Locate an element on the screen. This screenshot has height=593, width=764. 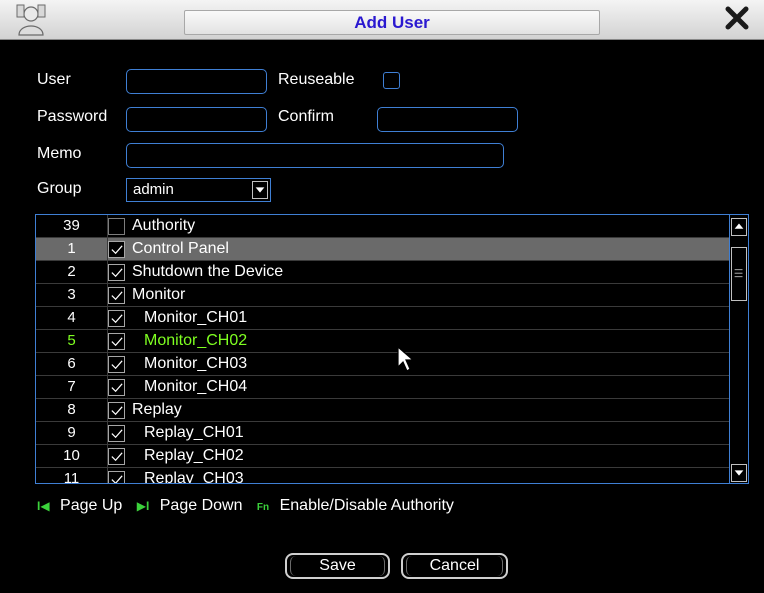
authority-label: Control Panel is located at coordinates (180, 248).